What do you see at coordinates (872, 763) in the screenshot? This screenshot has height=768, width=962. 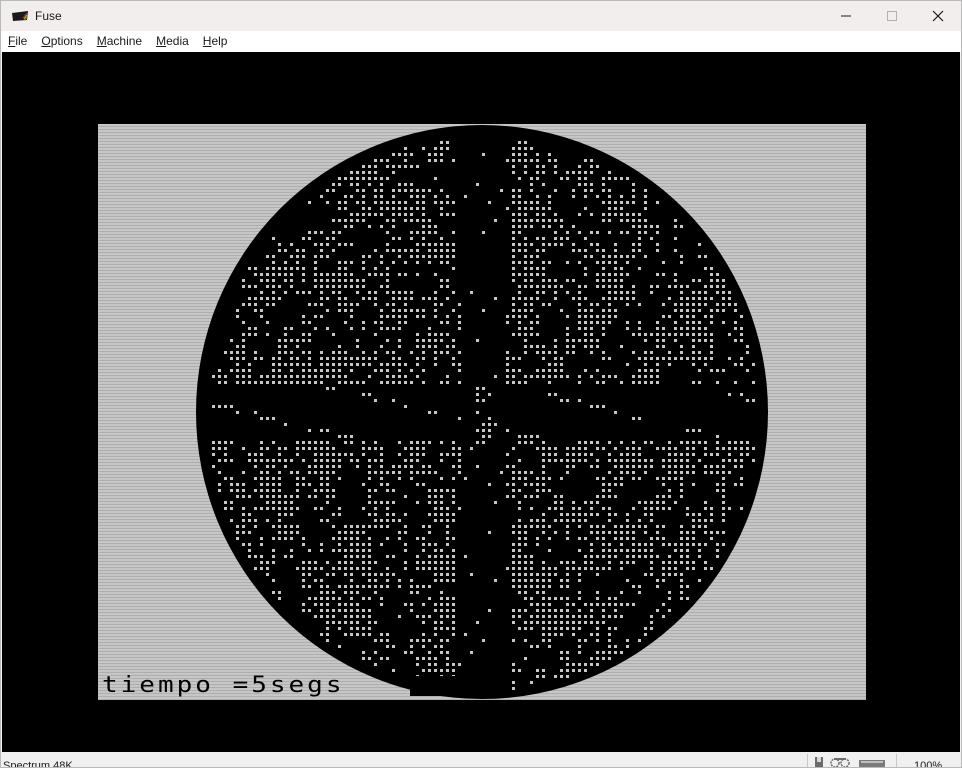 I see `pause-icon` at bounding box center [872, 763].